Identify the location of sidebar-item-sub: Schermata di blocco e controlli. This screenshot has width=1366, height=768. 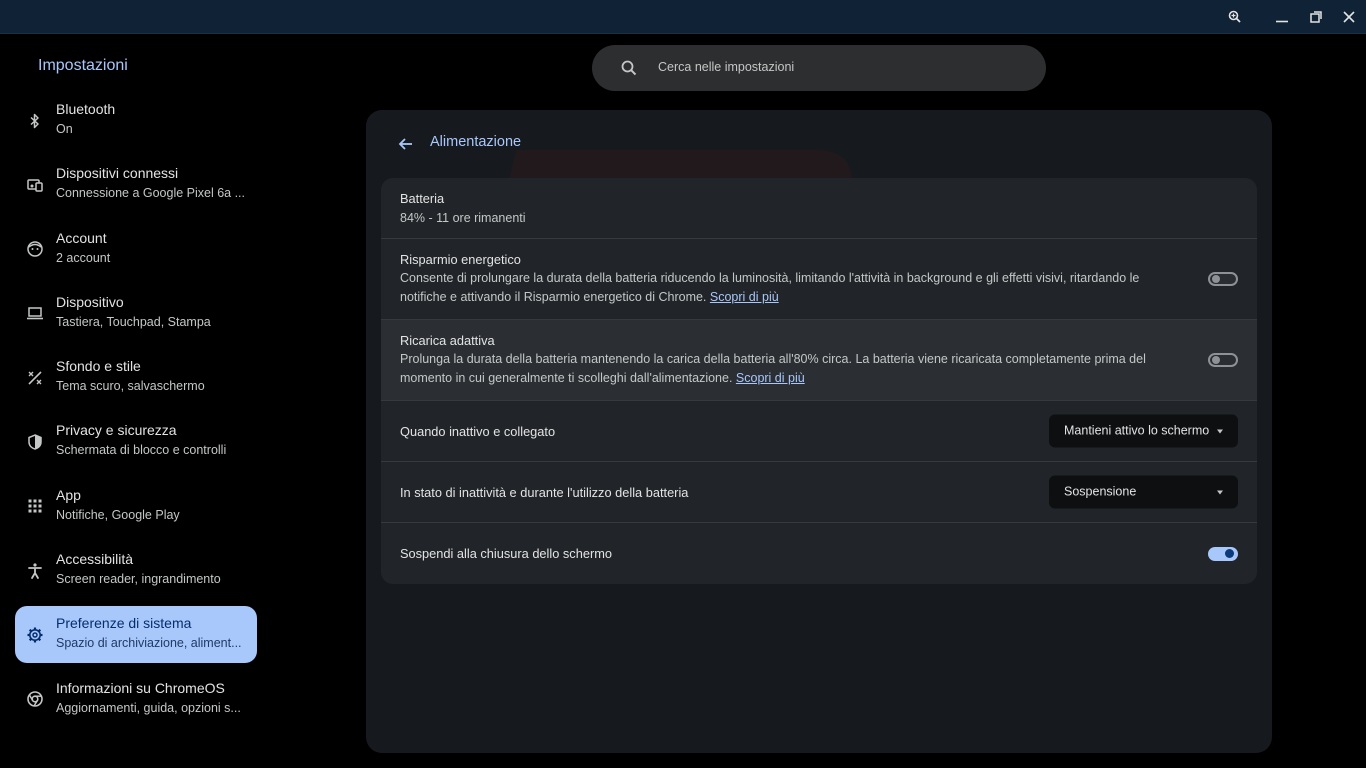
(141, 450).